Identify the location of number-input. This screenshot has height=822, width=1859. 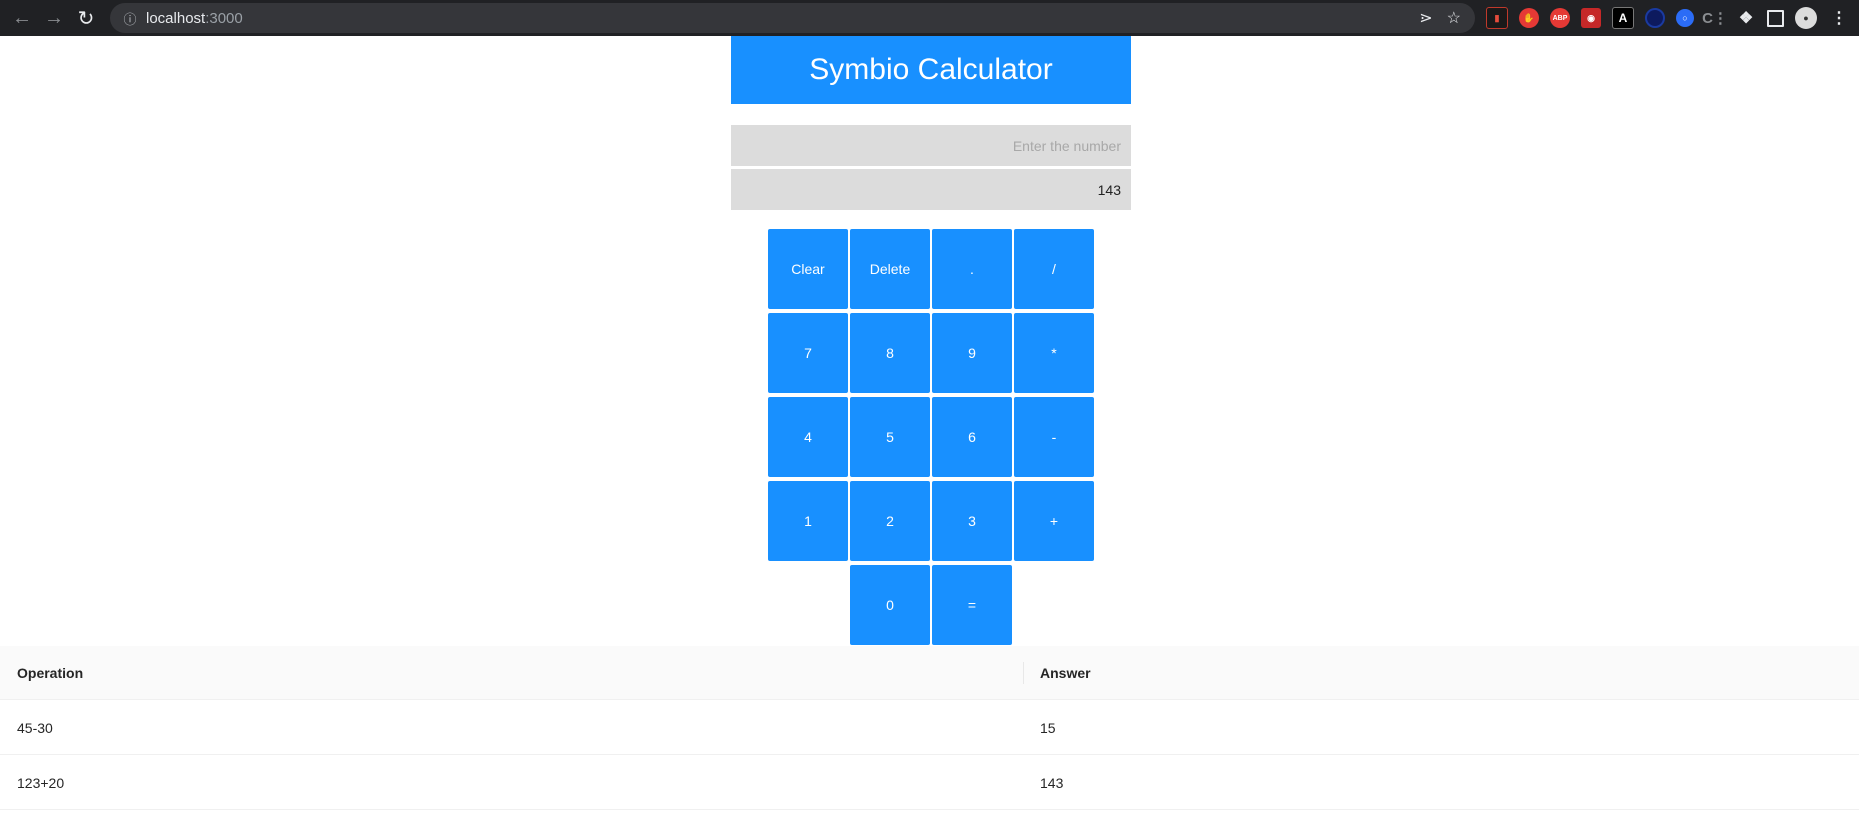
(931, 145).